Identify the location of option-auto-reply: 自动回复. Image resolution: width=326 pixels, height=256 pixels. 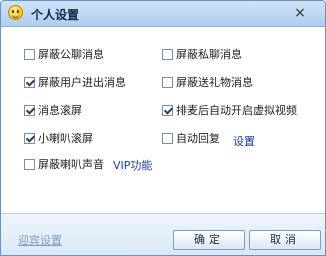
(191, 138).